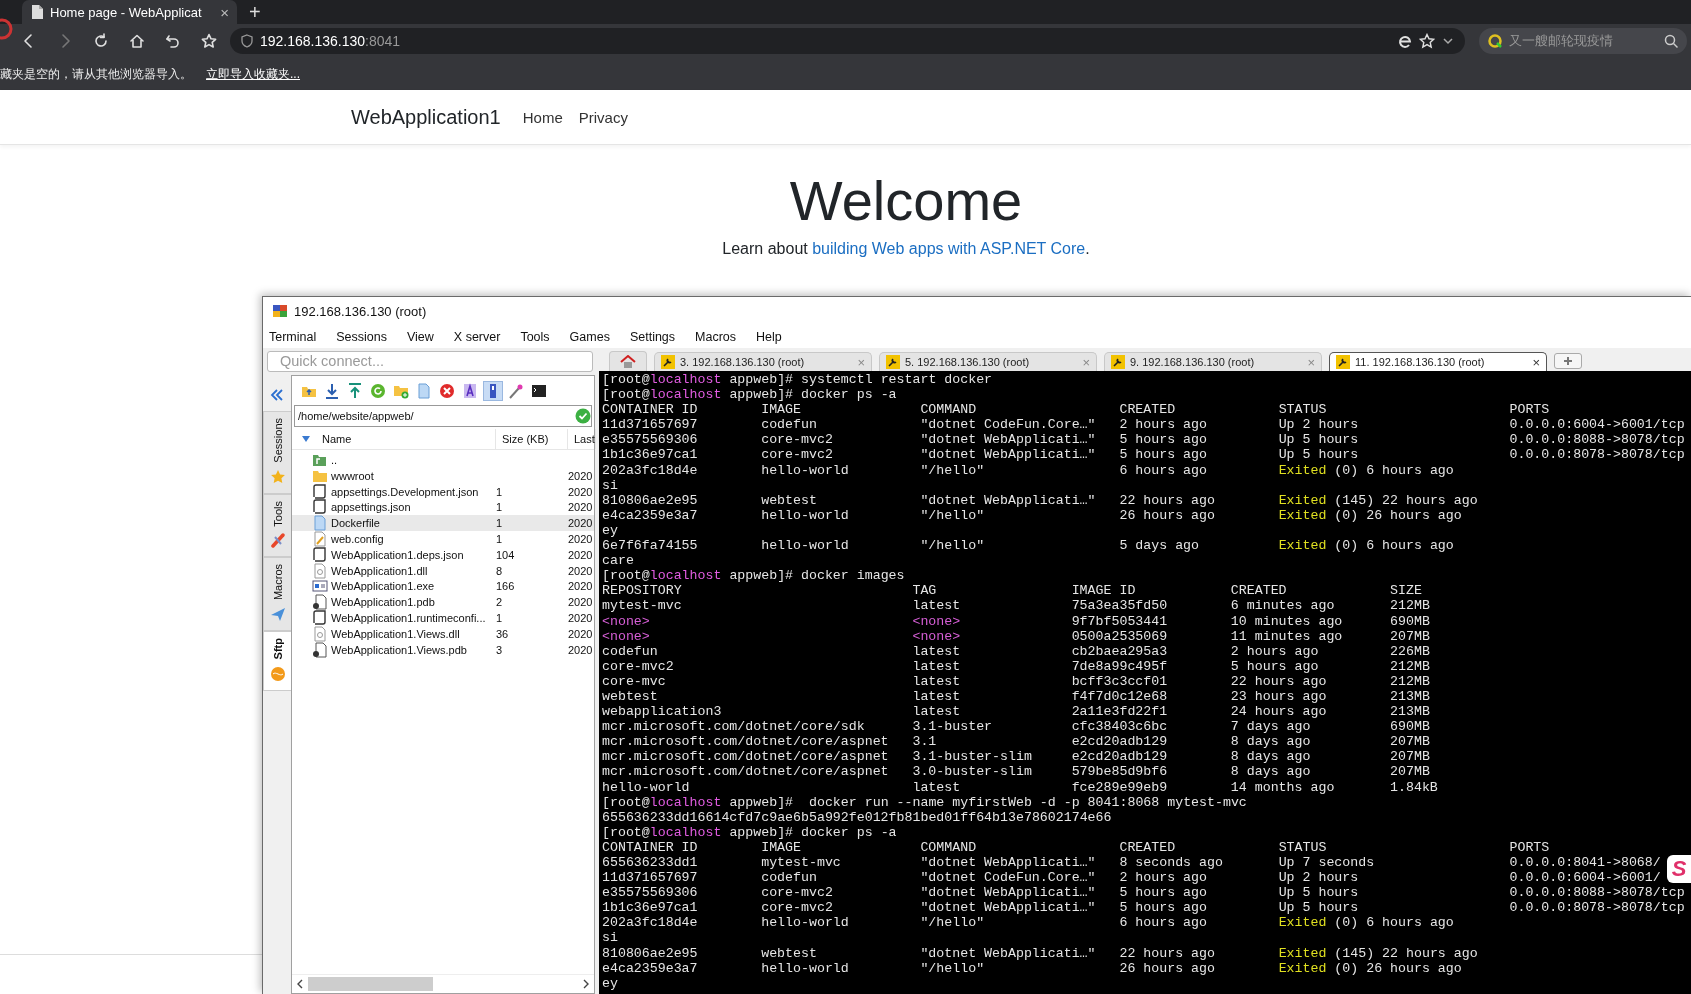  Describe the element at coordinates (361, 336) in the screenshot. I see `menu-item: Sessions` at that location.